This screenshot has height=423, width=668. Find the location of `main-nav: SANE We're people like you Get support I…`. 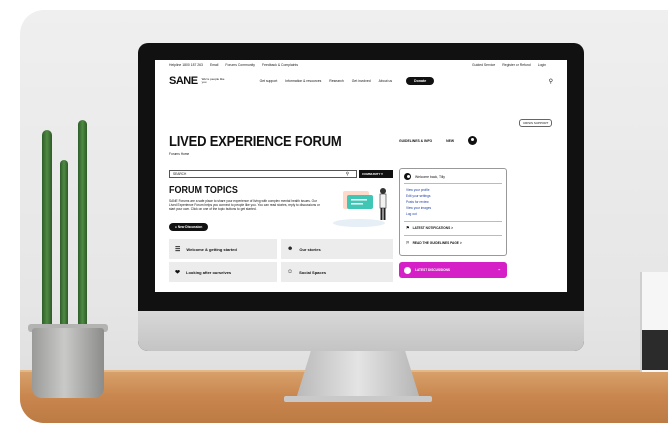

main-nav: SANE We're people like you Get support I… is located at coordinates (361, 81).